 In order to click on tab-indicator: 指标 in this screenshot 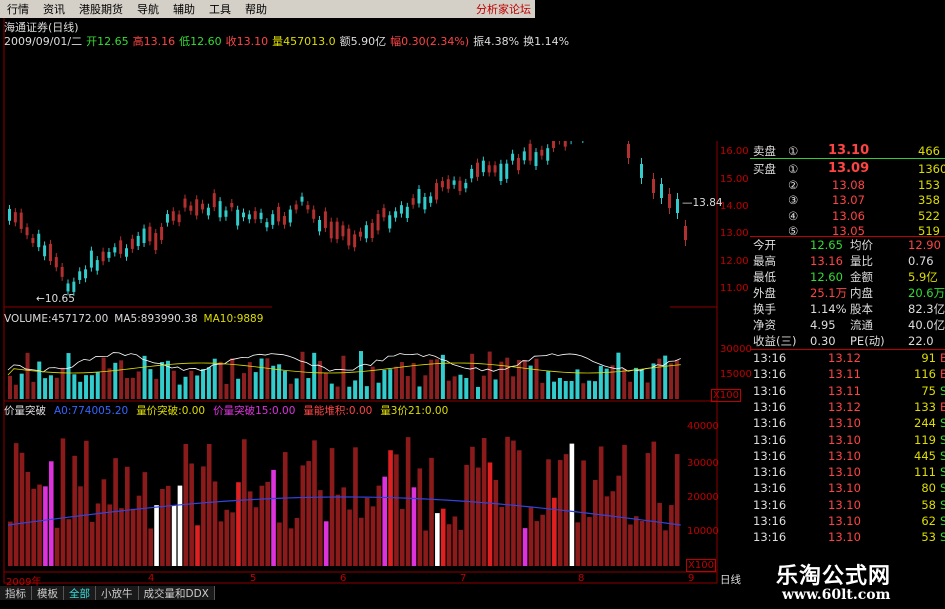, I will do `click(16, 593)`.